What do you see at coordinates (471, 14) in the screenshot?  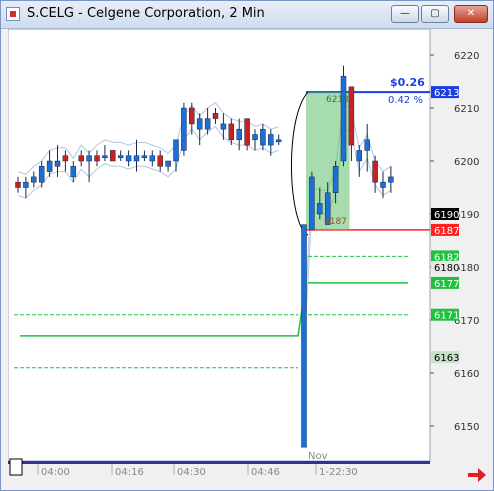 I see `close-button: ✕` at bounding box center [471, 14].